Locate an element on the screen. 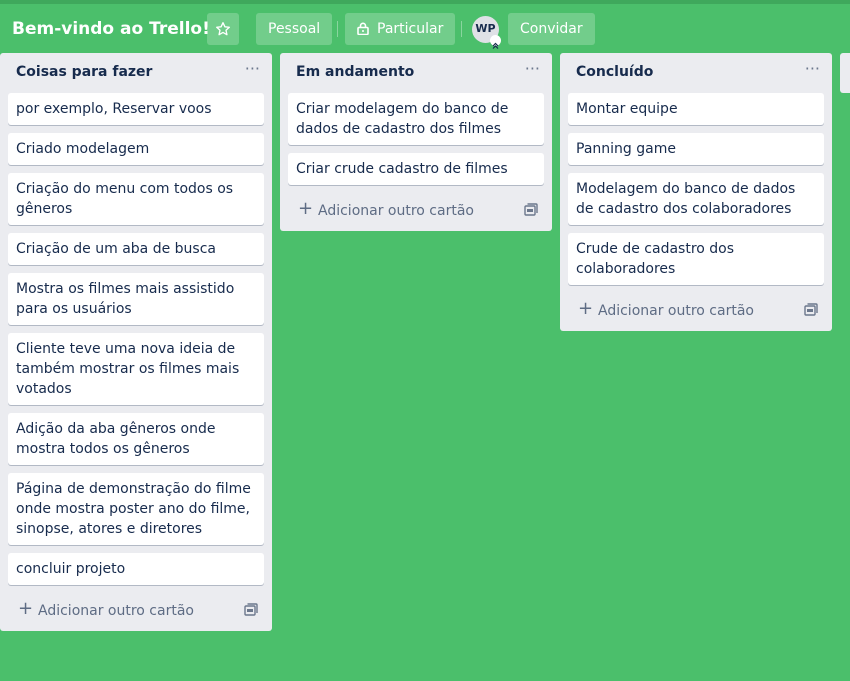 The image size is (850, 681). convidar-button: Convidar is located at coordinates (551, 29).